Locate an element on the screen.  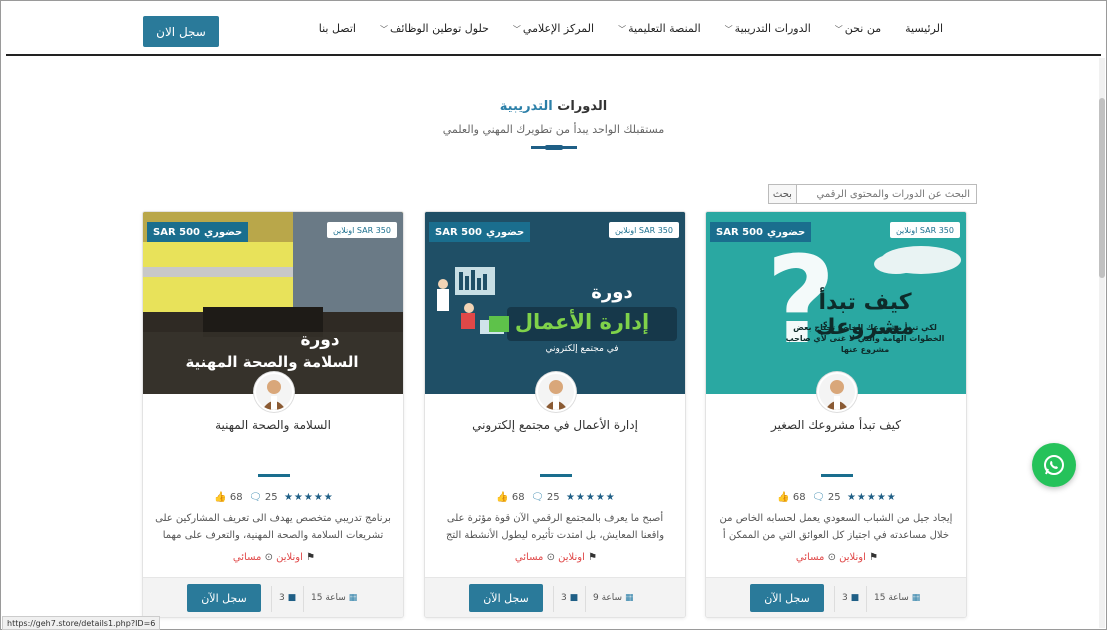
hours-count: 9 ساعة ▦ is located at coordinates (613, 598).